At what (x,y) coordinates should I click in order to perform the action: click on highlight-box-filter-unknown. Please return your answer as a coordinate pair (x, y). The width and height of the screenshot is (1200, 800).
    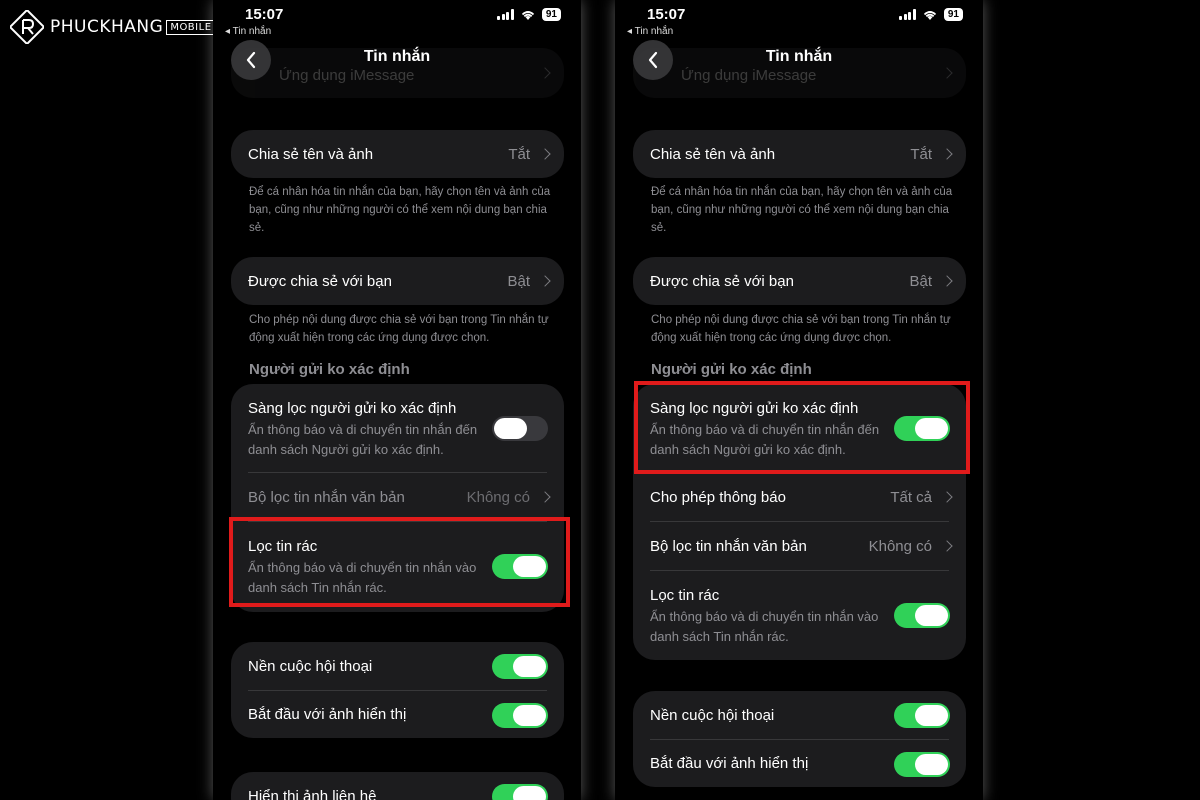
    Looking at the image, I should click on (802, 427).